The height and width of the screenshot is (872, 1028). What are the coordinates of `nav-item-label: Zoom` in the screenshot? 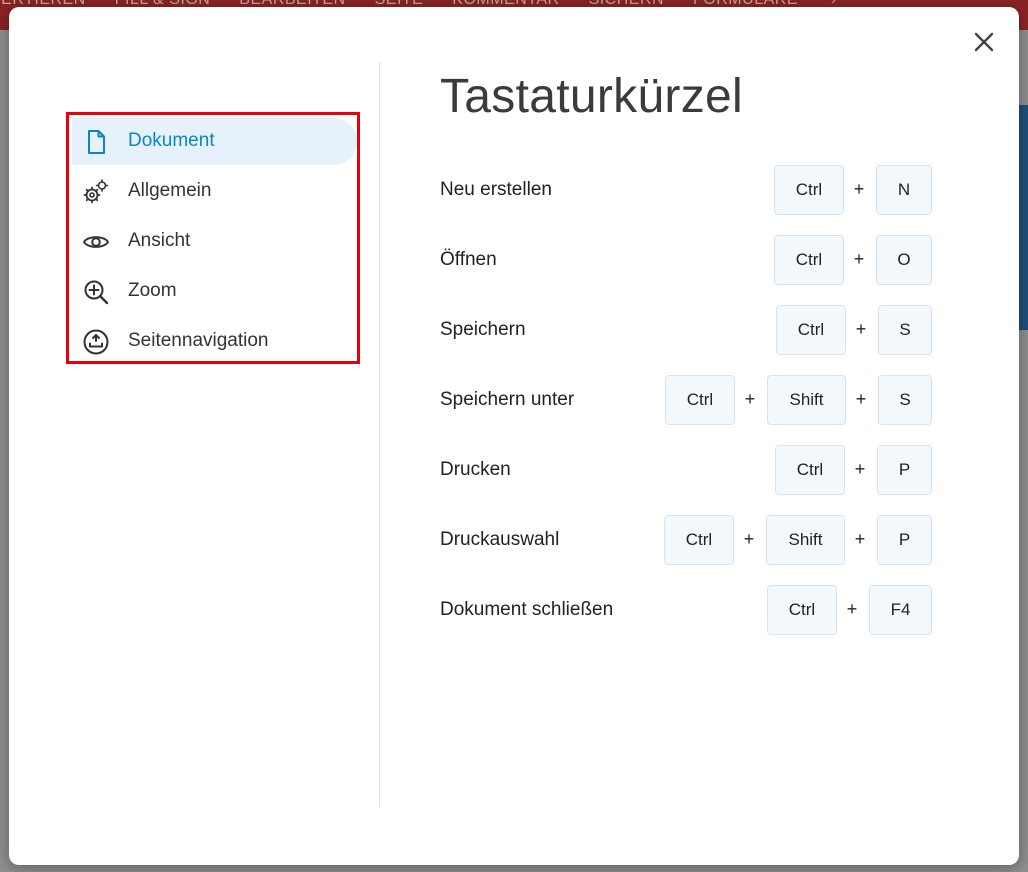 It's located at (152, 290).